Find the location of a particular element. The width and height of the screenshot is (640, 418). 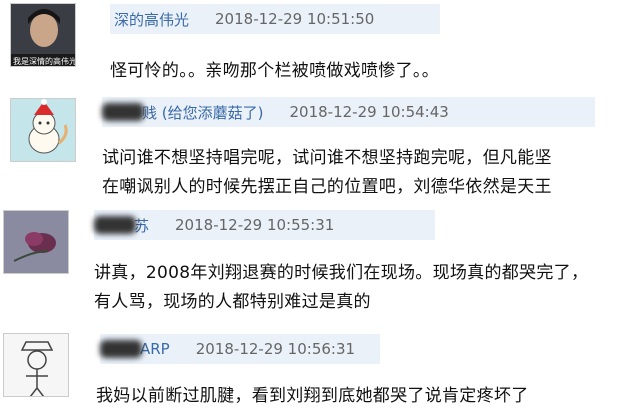

timestamp: 2018-12-29 10:56:31 is located at coordinates (275, 349).